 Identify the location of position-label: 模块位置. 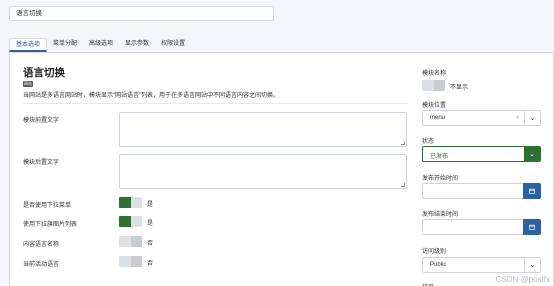
(434, 106).